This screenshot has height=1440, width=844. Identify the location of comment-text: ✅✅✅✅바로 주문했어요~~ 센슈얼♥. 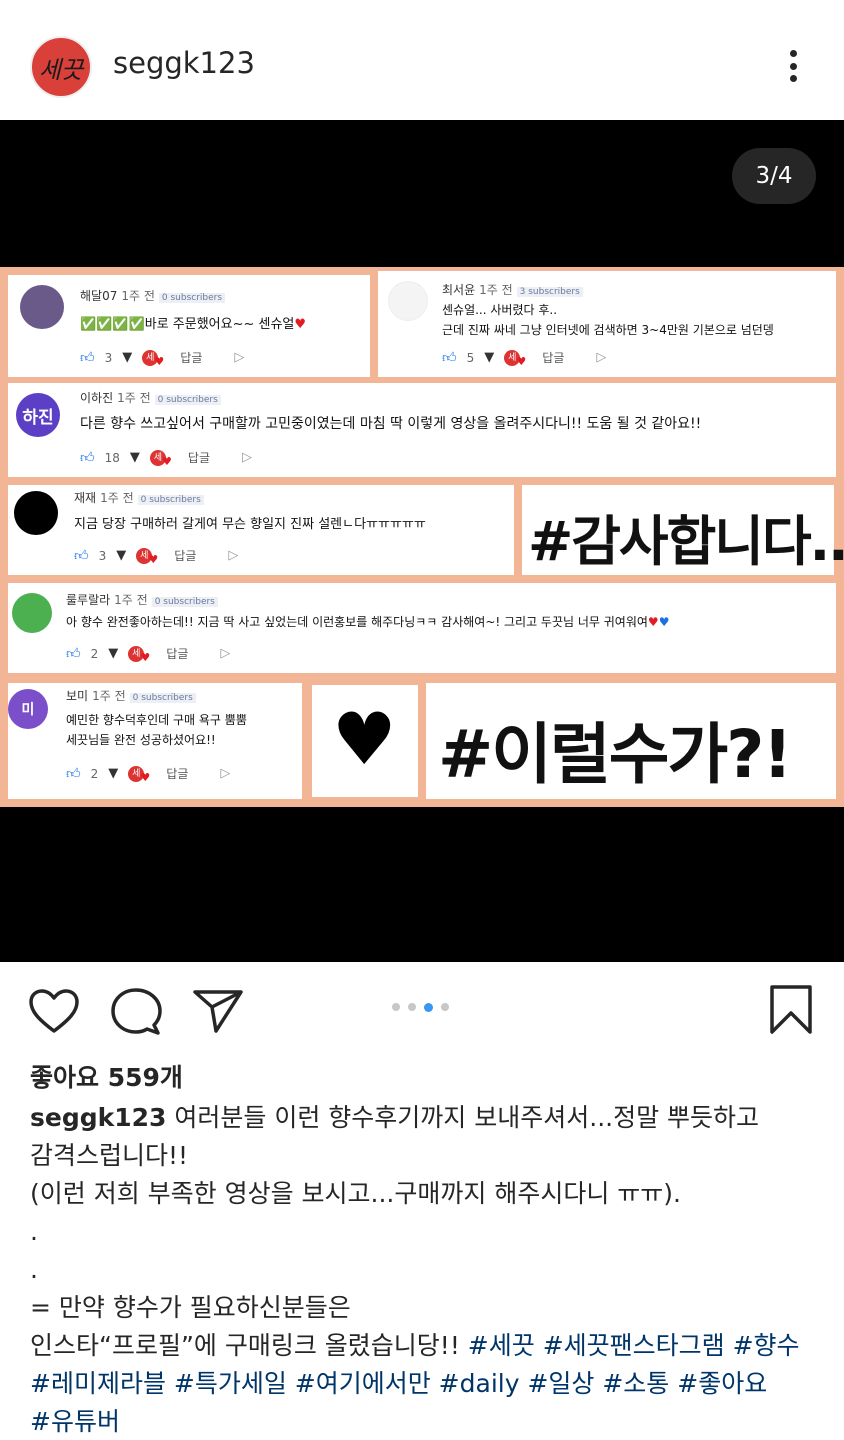
(193, 324).